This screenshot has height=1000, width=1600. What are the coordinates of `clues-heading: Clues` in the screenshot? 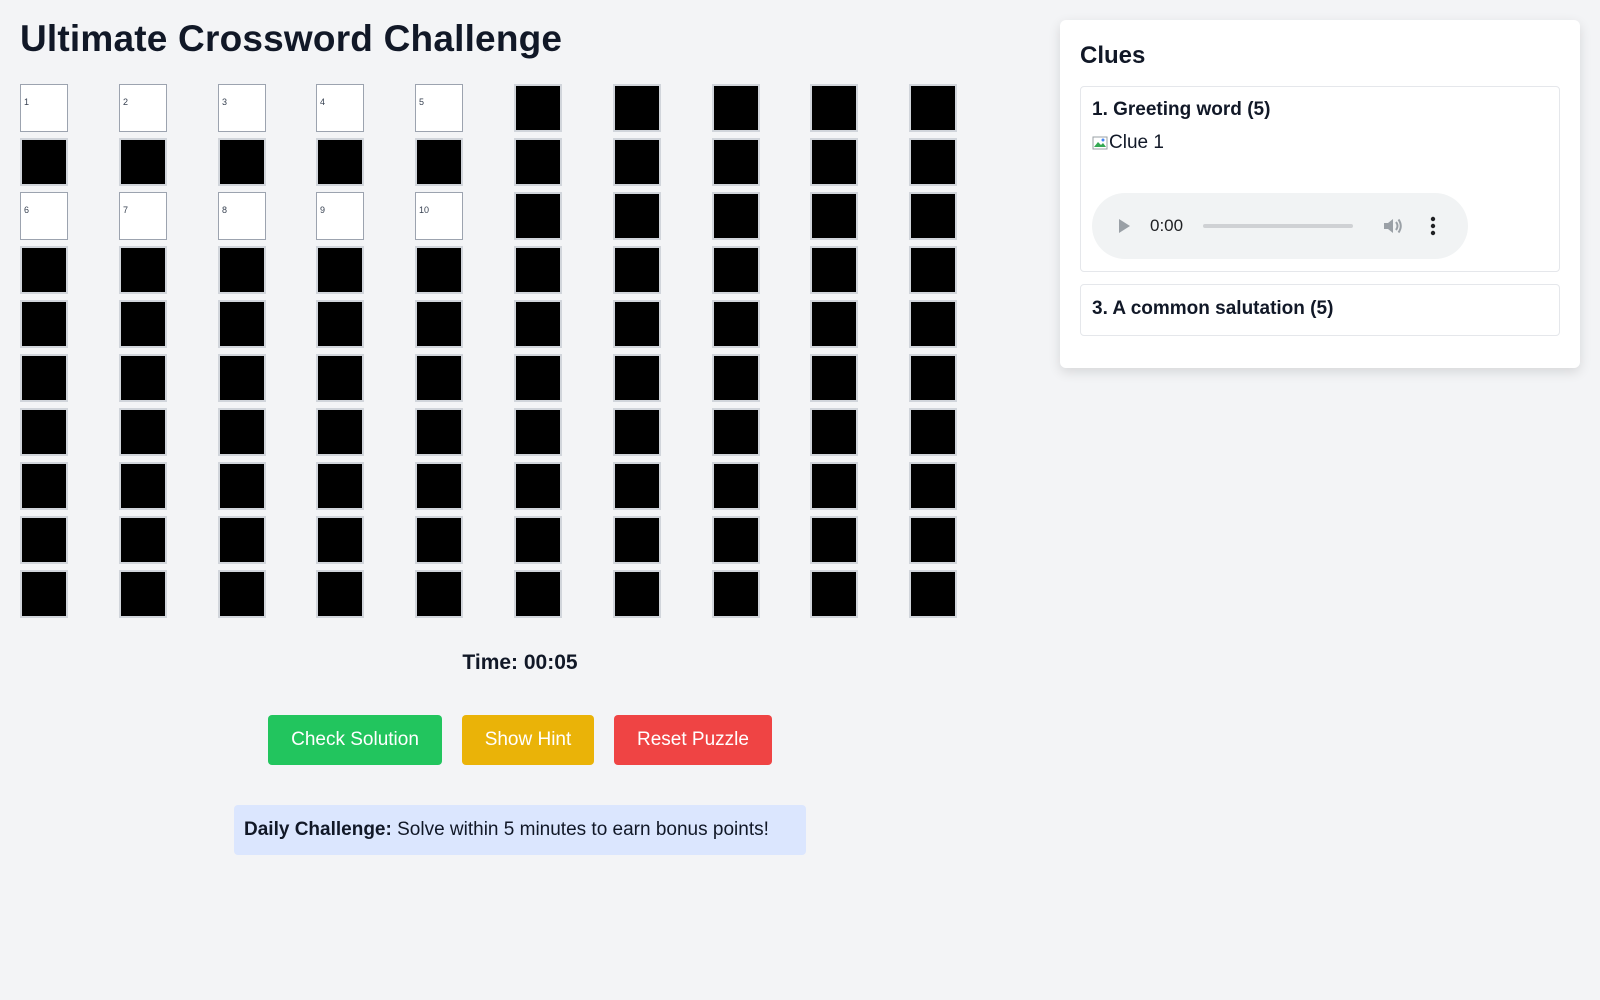 It's located at (1113, 55).